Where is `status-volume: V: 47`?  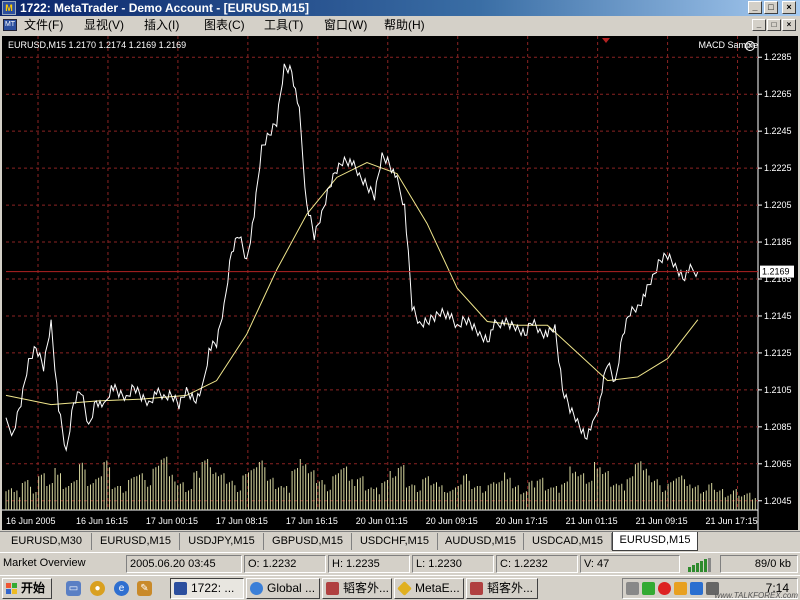
status-volume: V: 47 is located at coordinates (630, 564).